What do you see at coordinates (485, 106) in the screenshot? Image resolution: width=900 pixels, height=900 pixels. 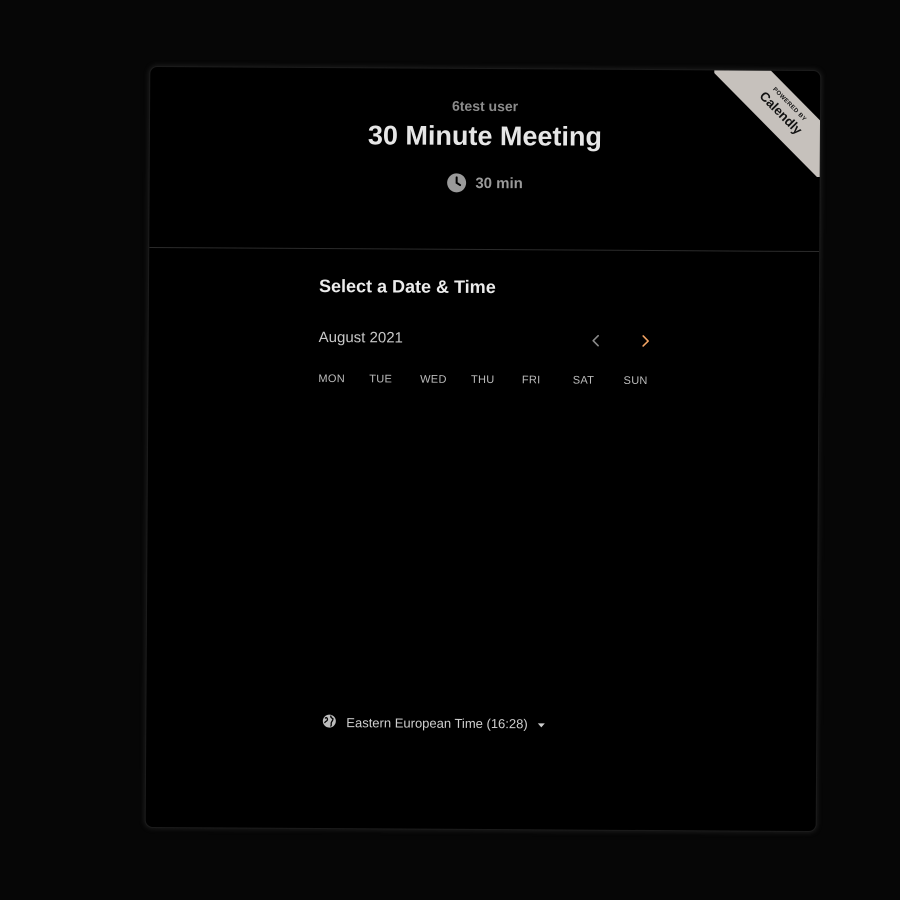 I see `host-name: 6test user` at bounding box center [485, 106].